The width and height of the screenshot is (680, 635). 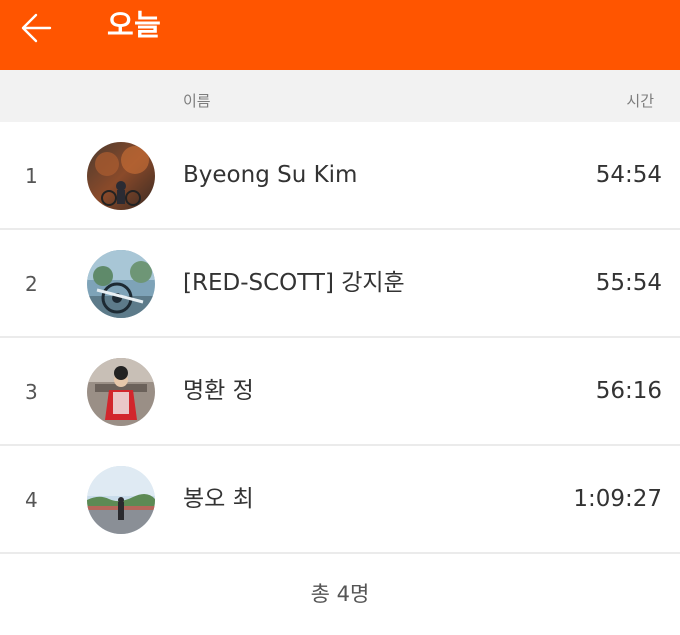 What do you see at coordinates (197, 101) in the screenshot?
I see `column-header-name: 이름` at bounding box center [197, 101].